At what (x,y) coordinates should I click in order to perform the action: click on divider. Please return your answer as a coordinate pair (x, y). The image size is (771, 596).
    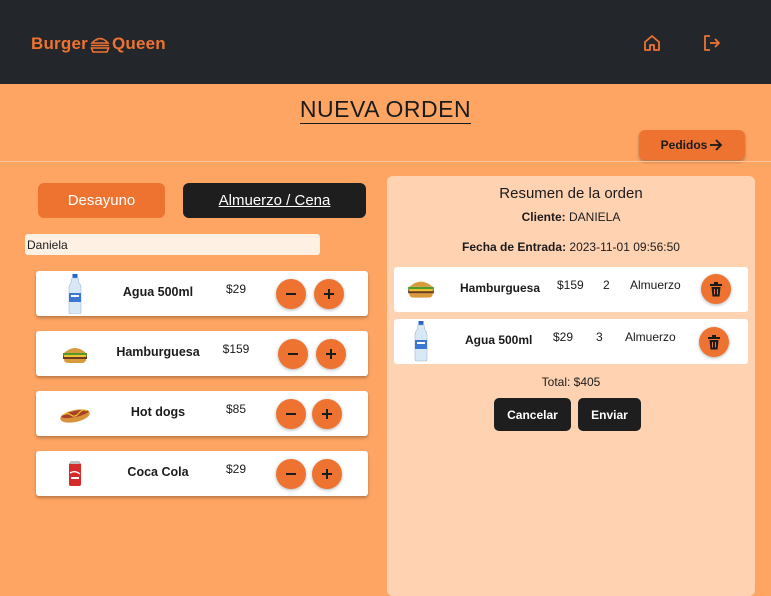
    Looking at the image, I should click on (385, 161).